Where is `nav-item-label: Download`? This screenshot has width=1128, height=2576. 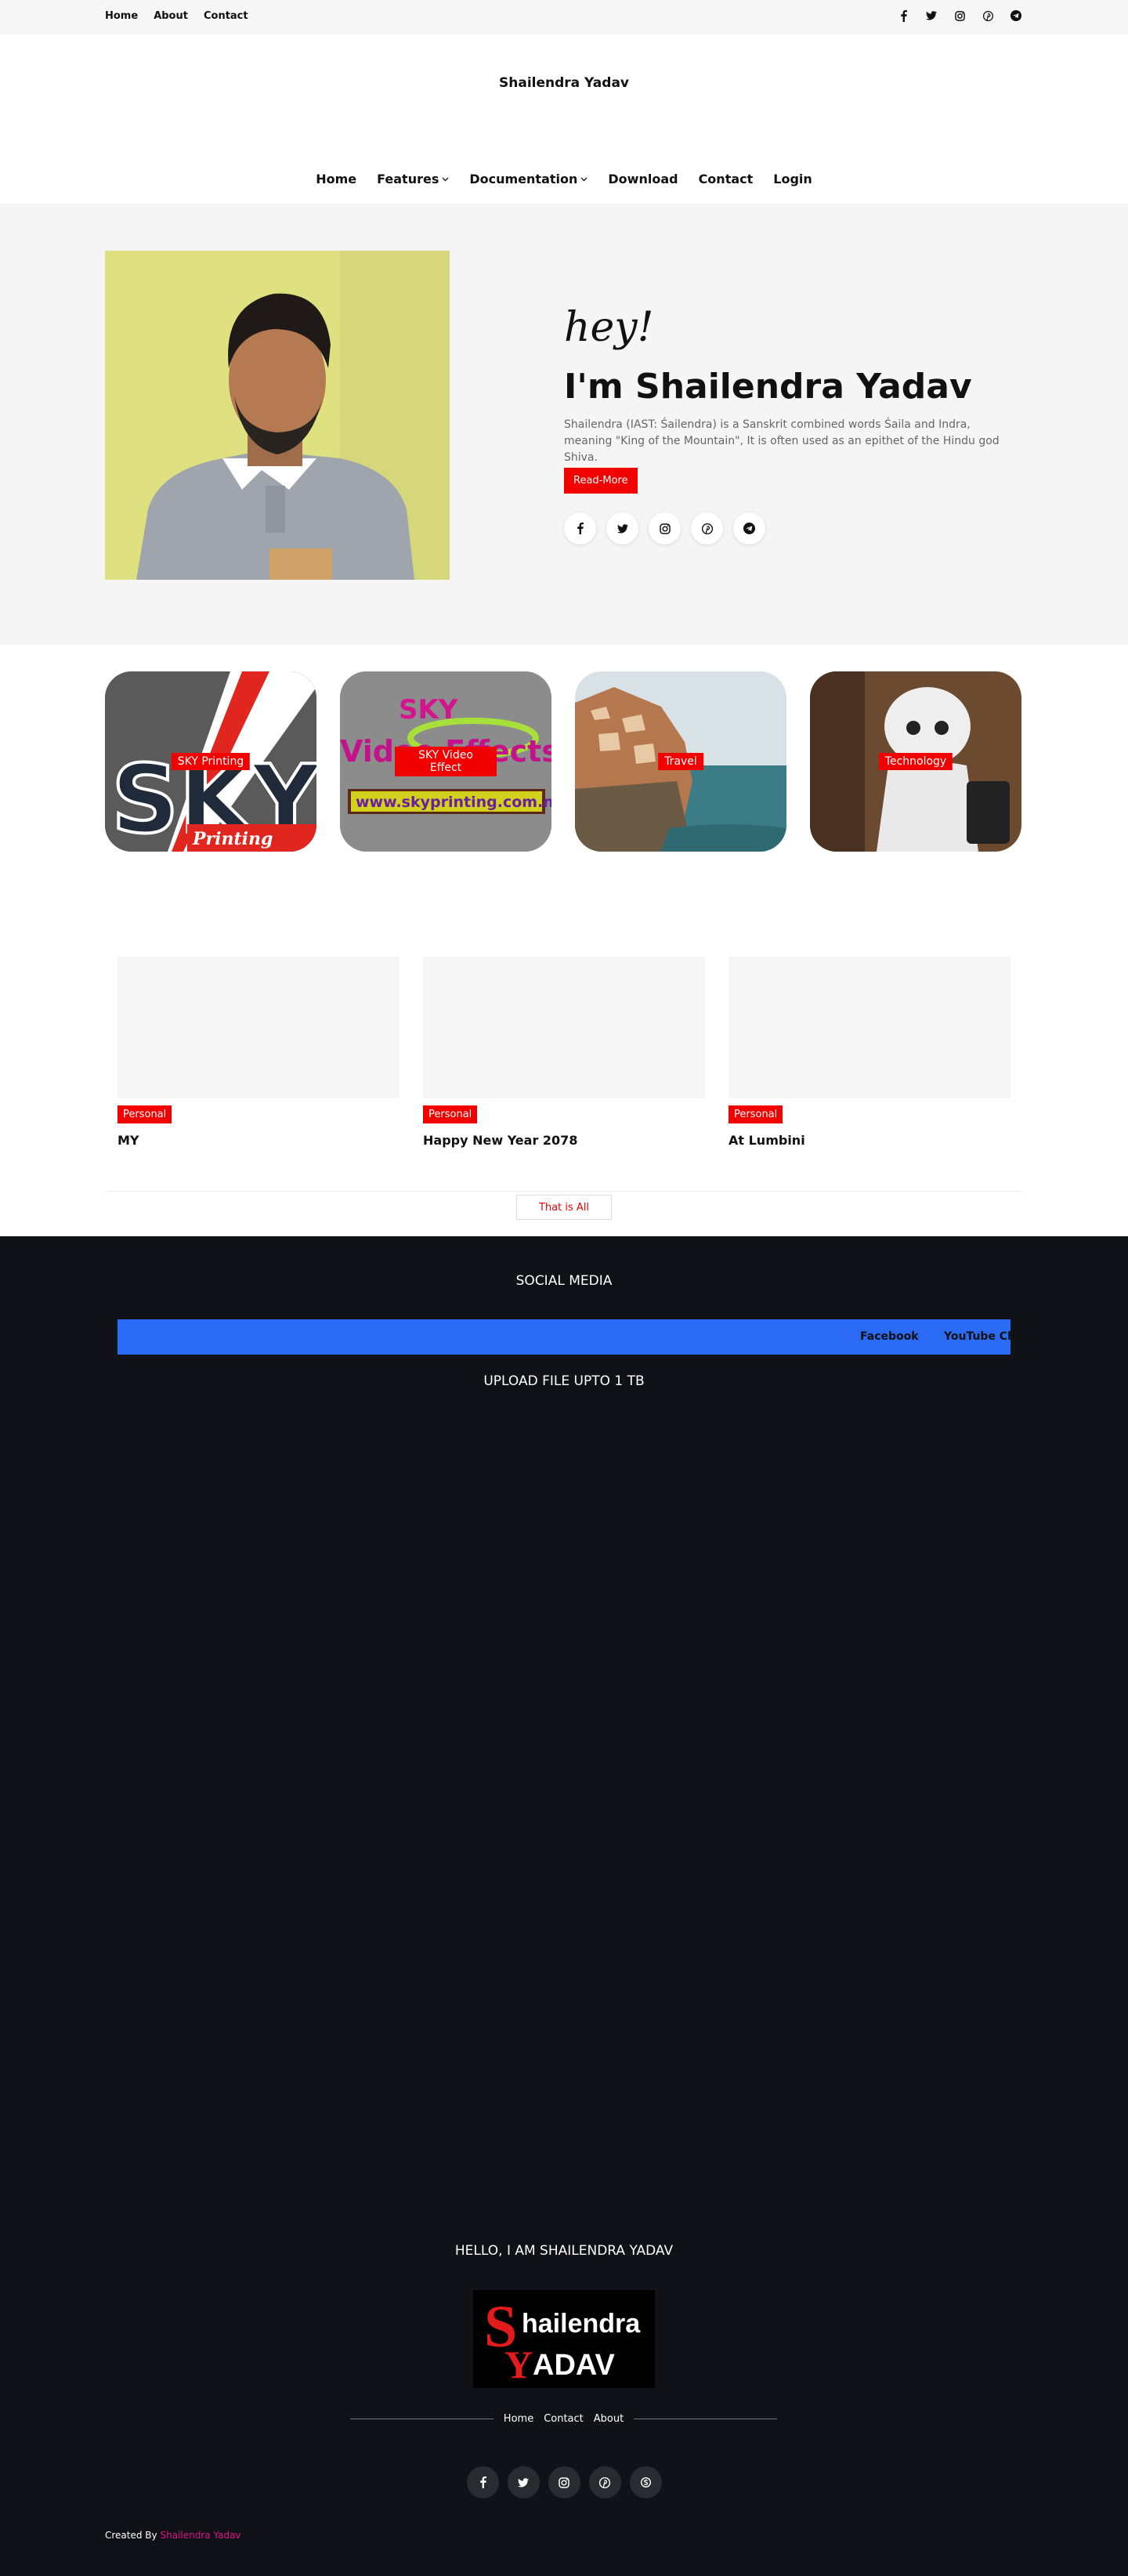
nav-item-label: Download is located at coordinates (643, 179).